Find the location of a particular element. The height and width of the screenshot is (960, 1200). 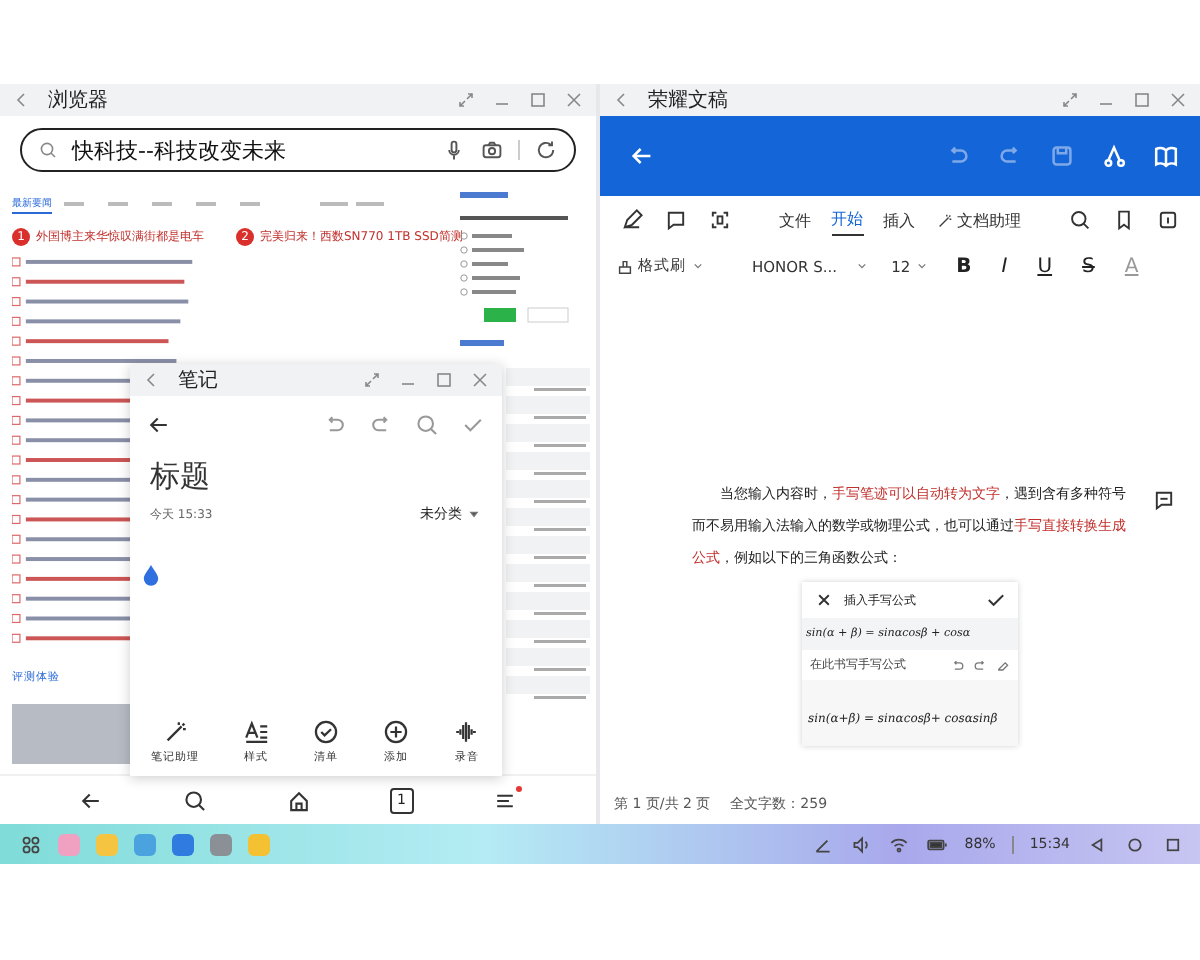

pen-icon is located at coordinates (632, 220).